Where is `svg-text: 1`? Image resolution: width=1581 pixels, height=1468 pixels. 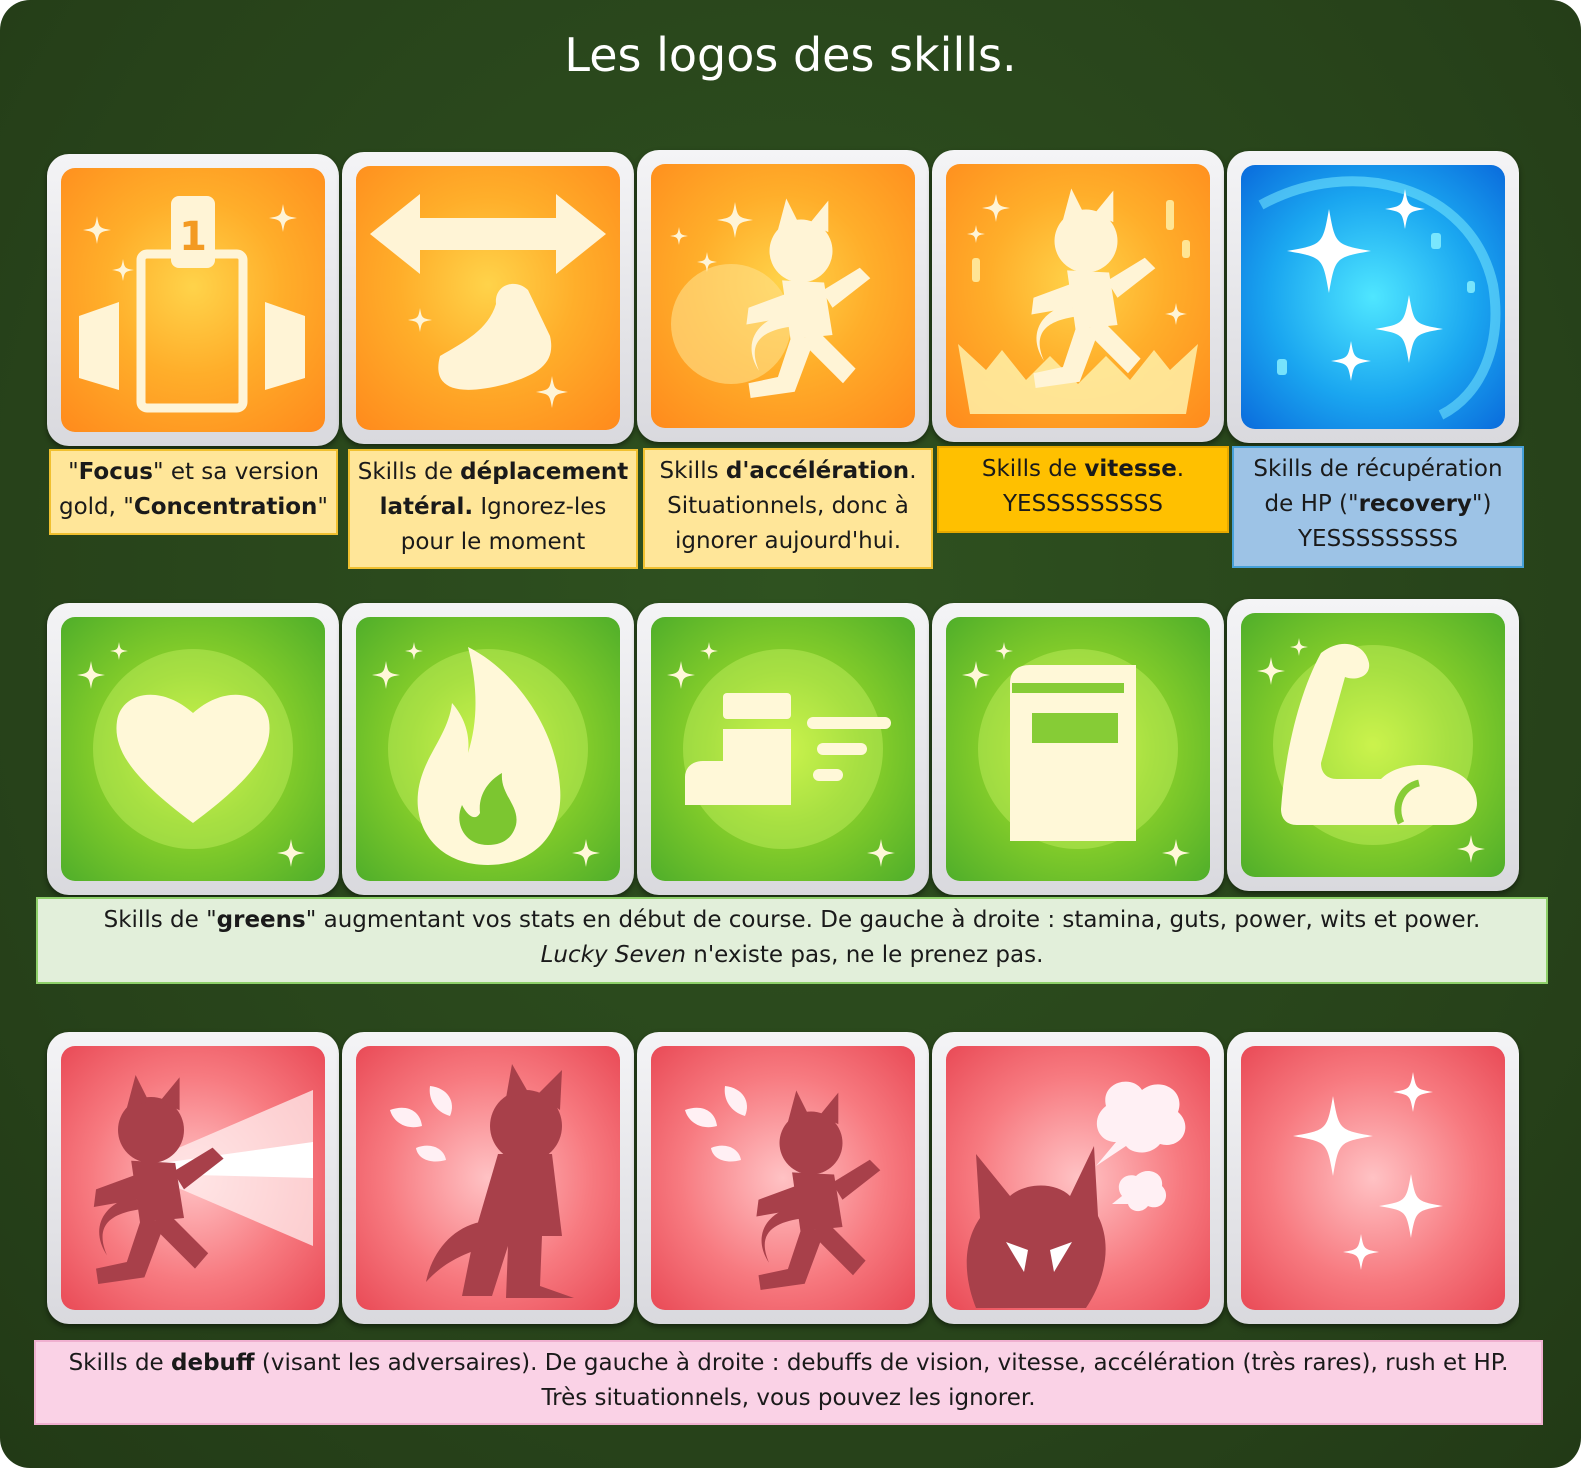 svg-text: 1 is located at coordinates (193, 237).